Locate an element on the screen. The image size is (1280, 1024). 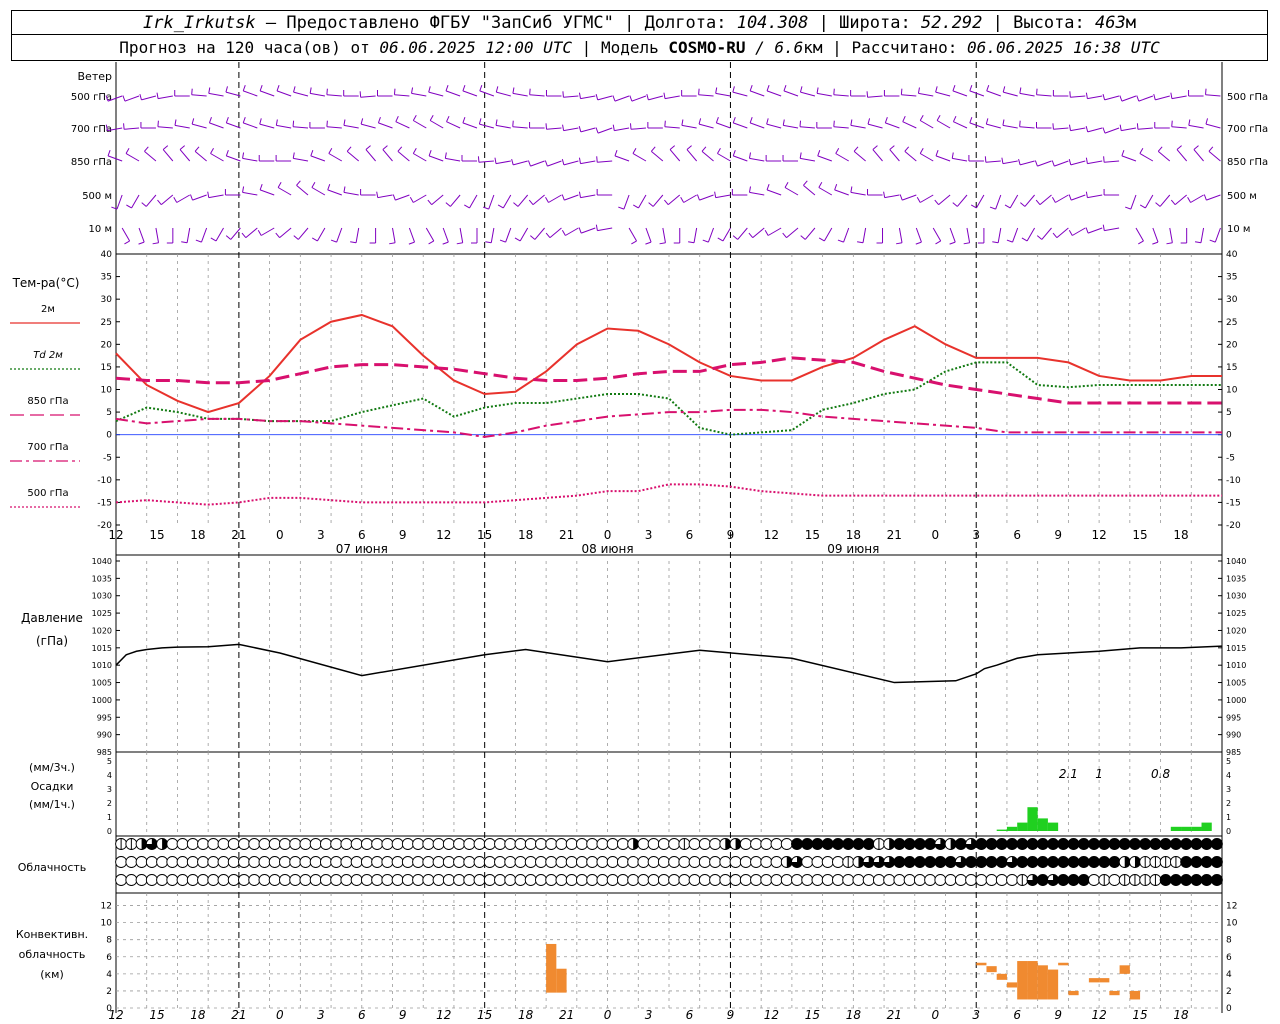
hour-label-bottom: 18 is located at coordinates (1181, 1015).